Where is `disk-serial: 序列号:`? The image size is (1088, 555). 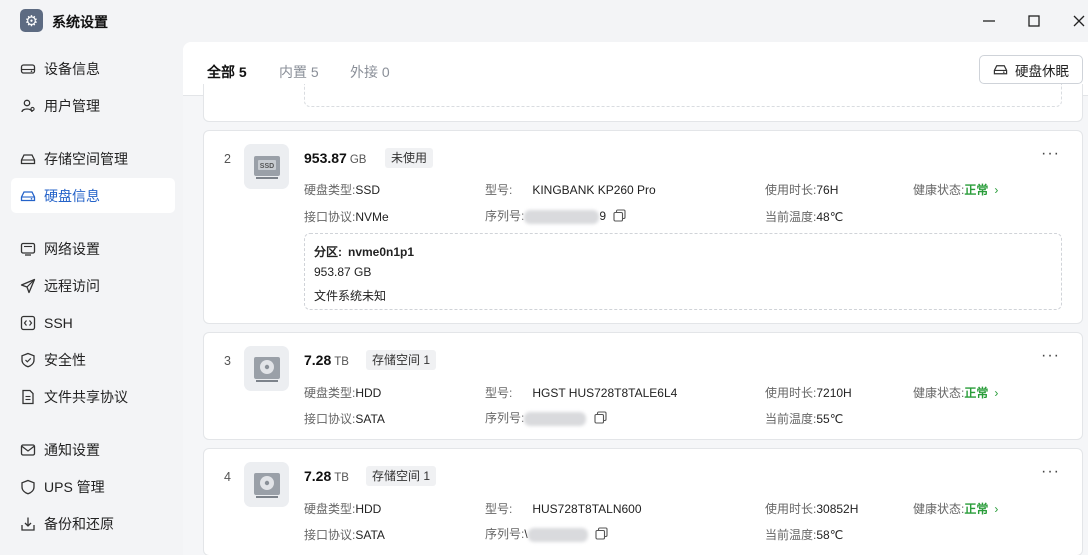
disk-serial: 序列号: is located at coordinates (546, 418).